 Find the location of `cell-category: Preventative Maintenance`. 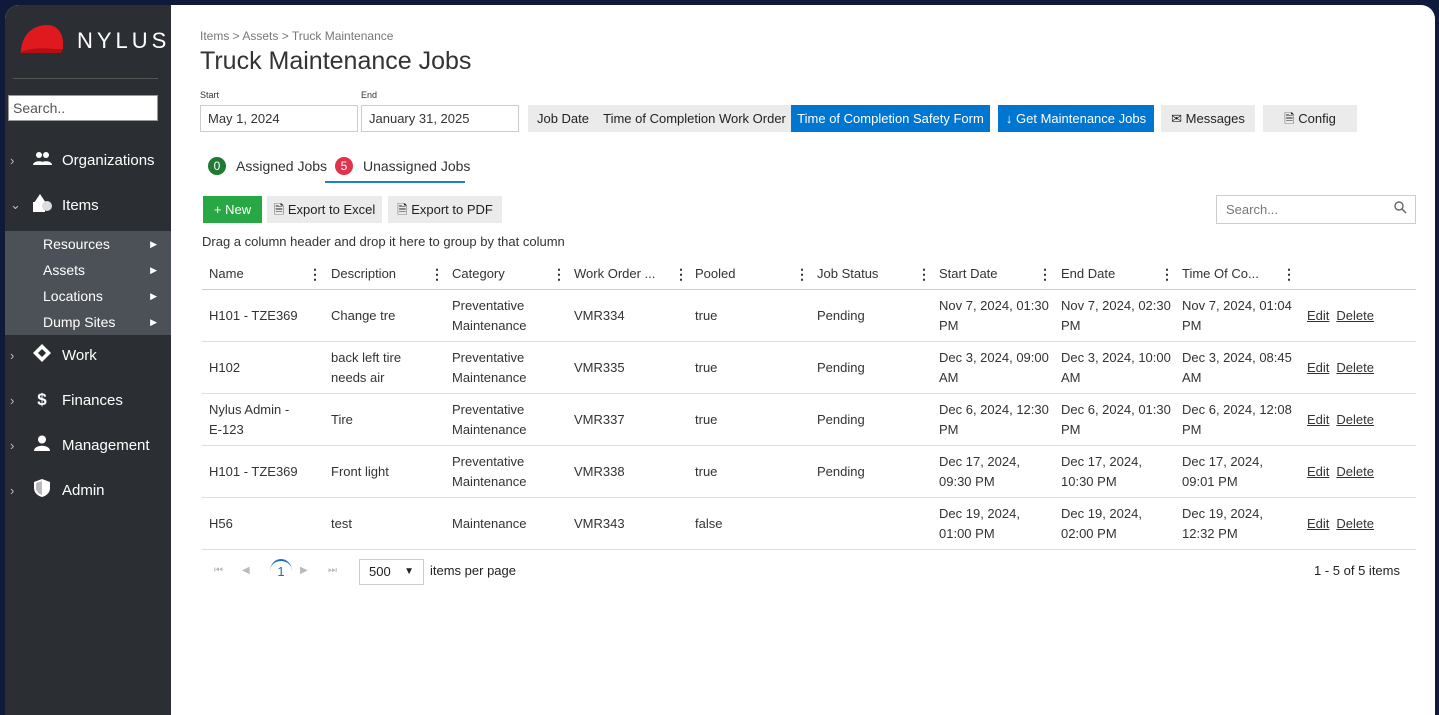

cell-category: Preventative Maintenance is located at coordinates (489, 367).